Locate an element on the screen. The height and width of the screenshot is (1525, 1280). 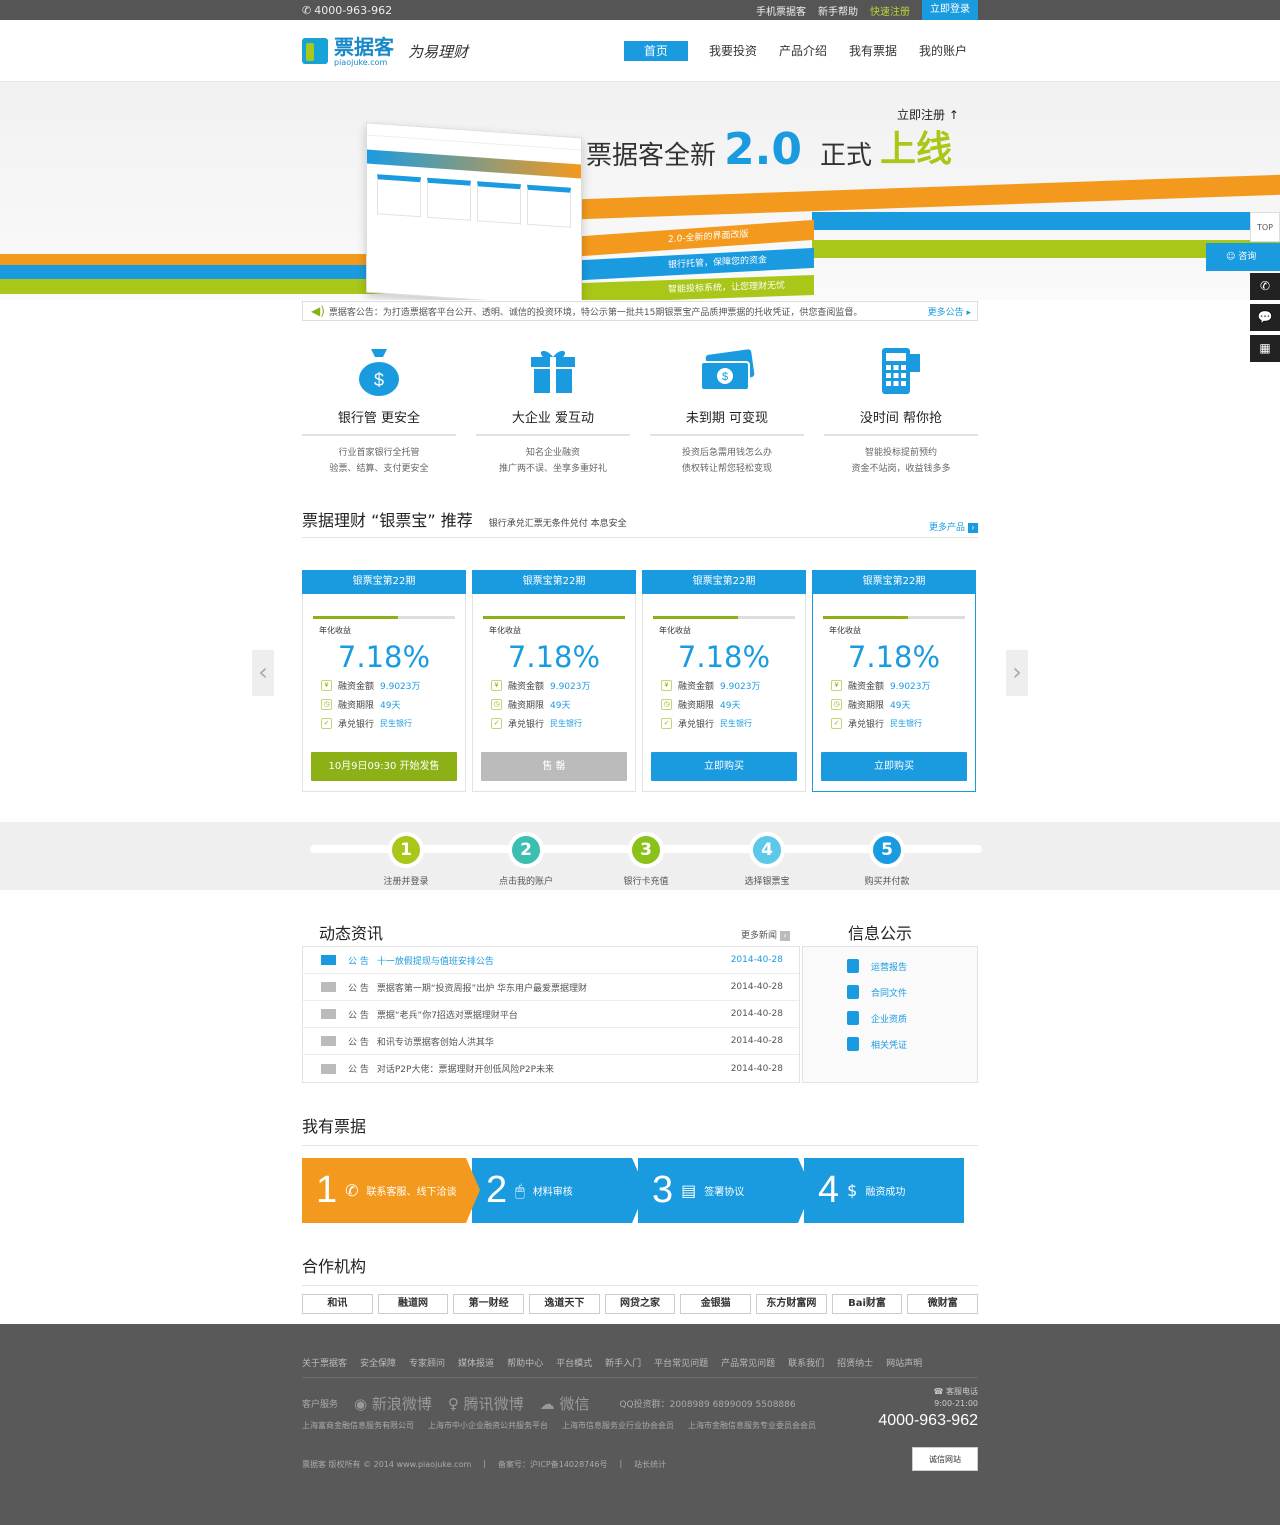
nav-invest: 我要投资 is located at coordinates (733, 51).